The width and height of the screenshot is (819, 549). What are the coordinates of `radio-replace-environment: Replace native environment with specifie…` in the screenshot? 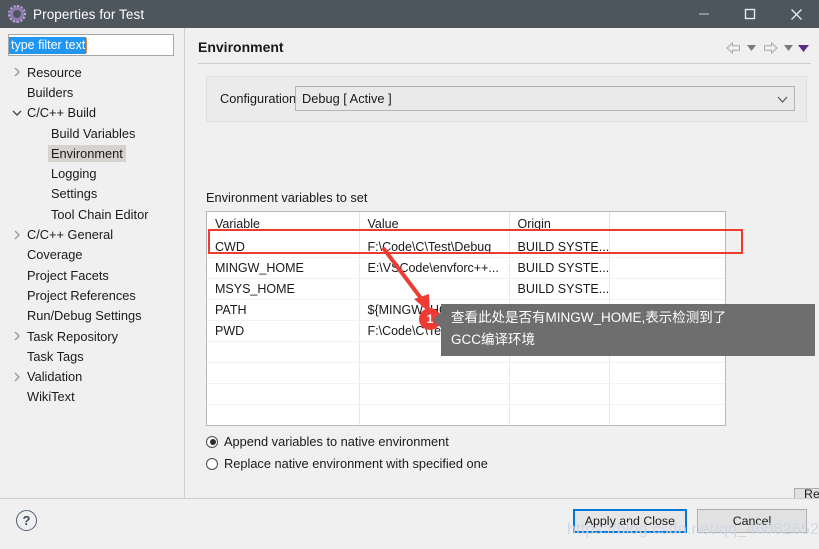 It's located at (347, 463).